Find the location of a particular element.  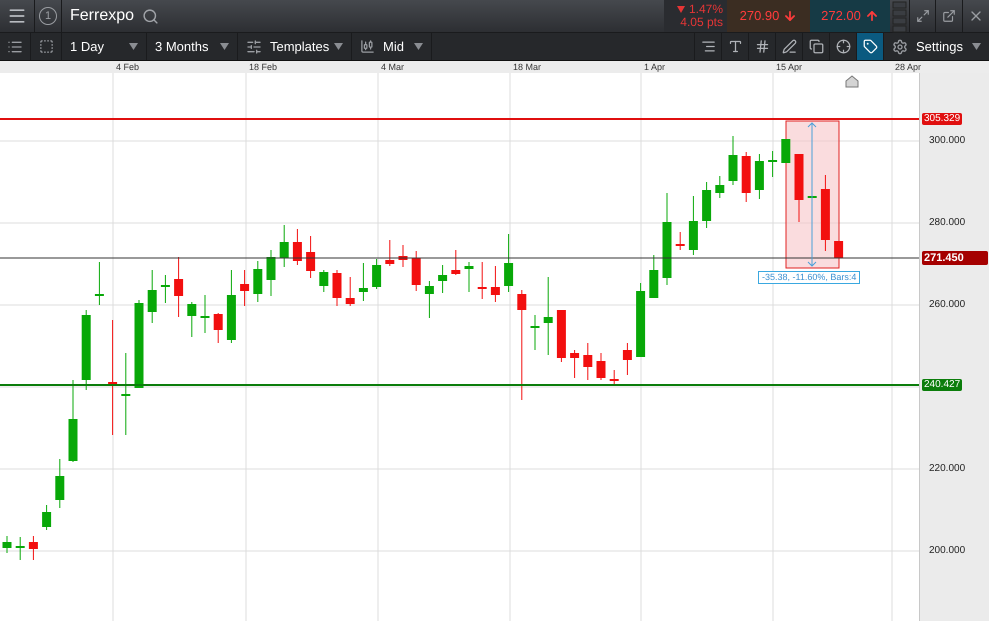

down-triangle-icon is located at coordinates (680, 9).